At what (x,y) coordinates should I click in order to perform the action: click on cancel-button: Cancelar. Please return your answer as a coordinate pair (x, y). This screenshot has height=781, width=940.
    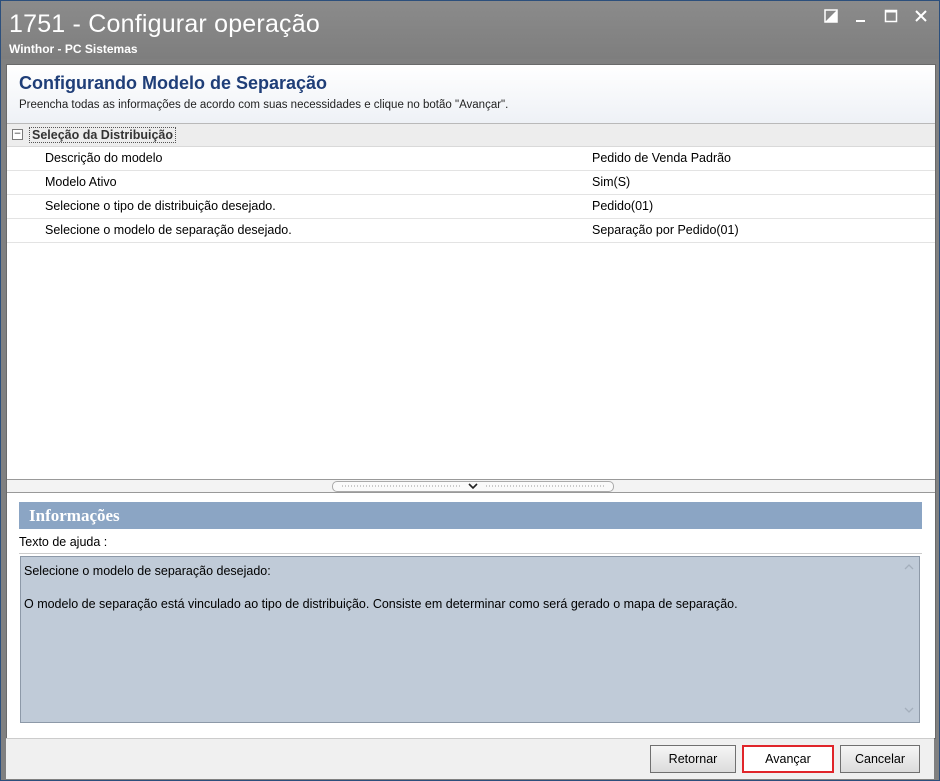
    Looking at the image, I should click on (880, 759).